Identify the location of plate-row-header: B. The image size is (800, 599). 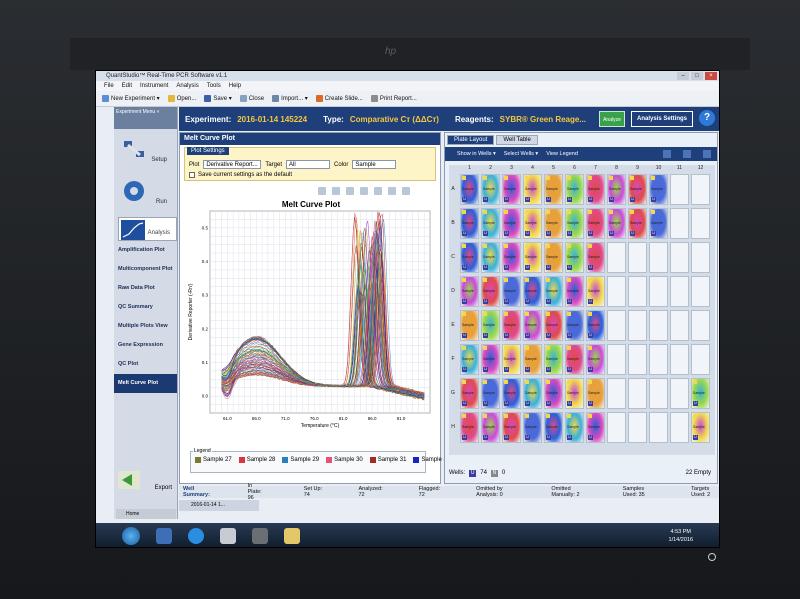
(453, 223).